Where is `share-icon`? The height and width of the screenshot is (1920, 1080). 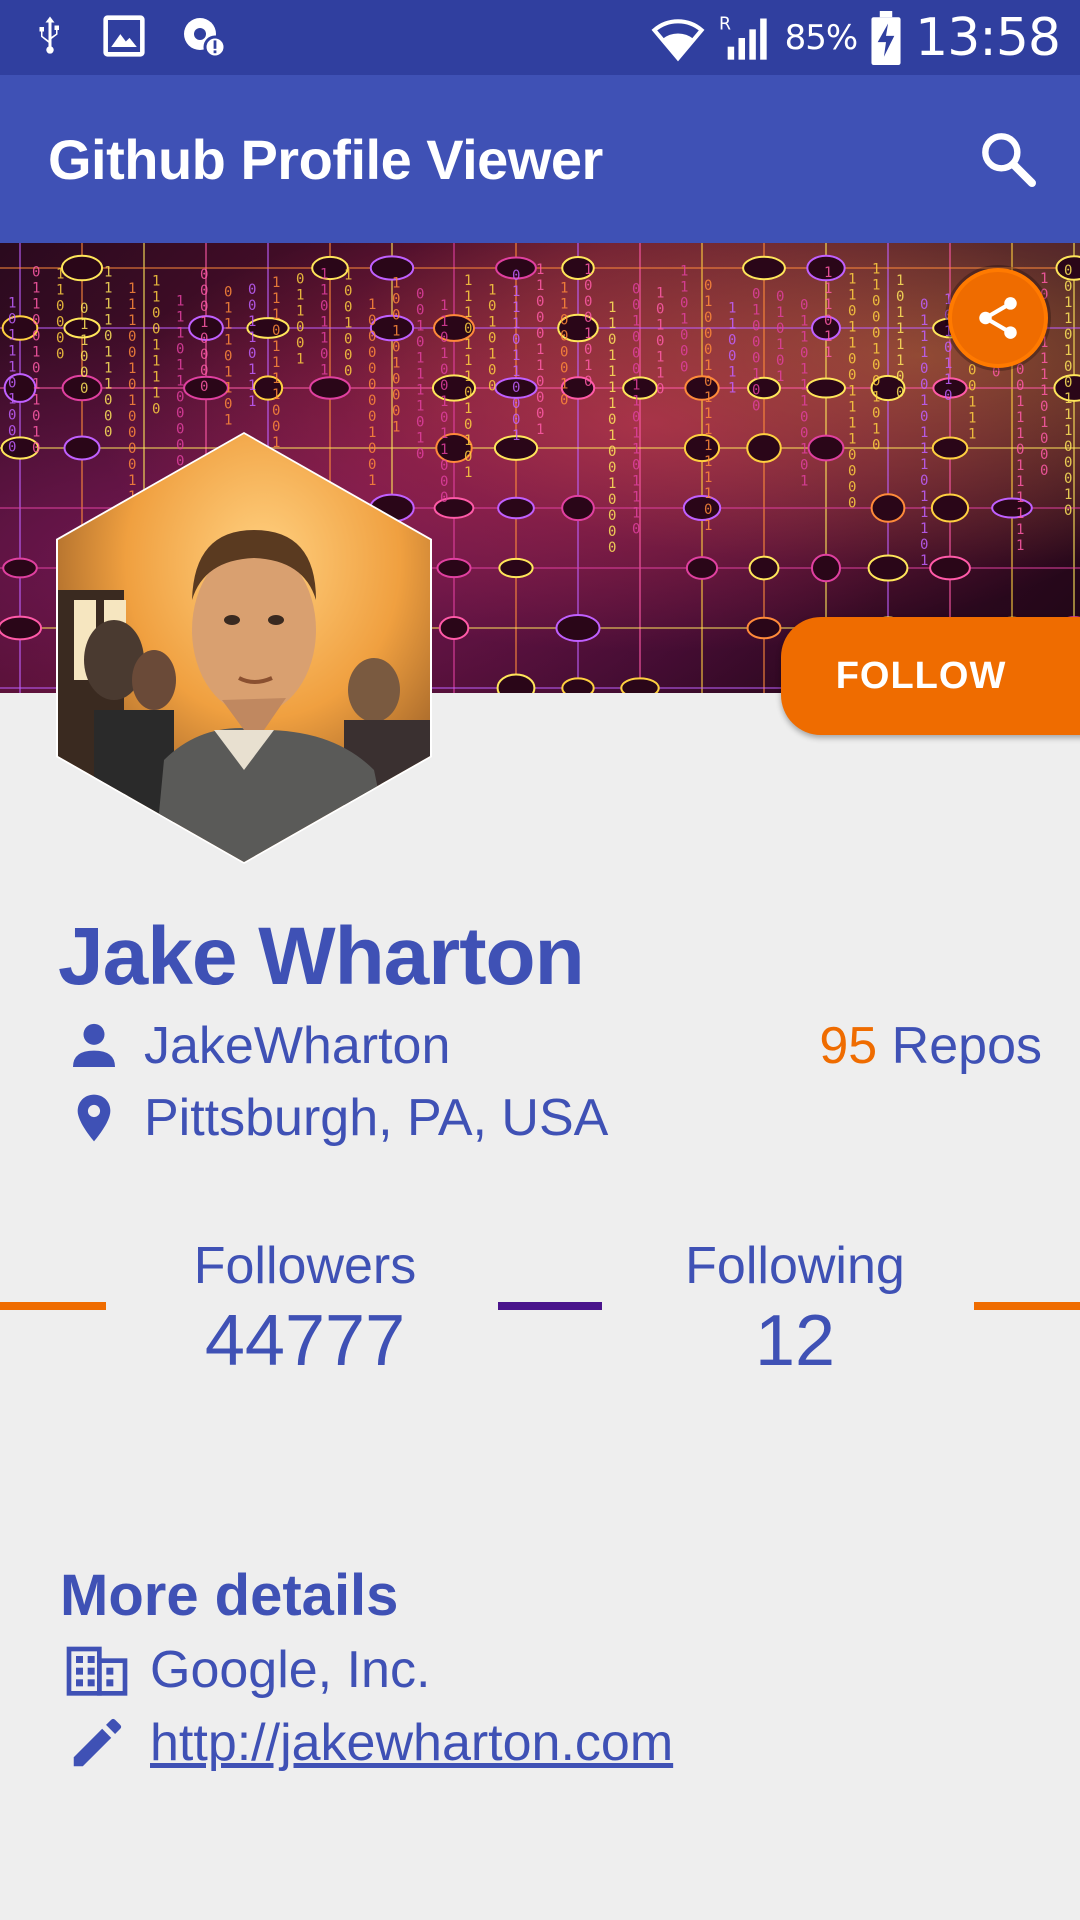 share-icon is located at coordinates (998, 318).